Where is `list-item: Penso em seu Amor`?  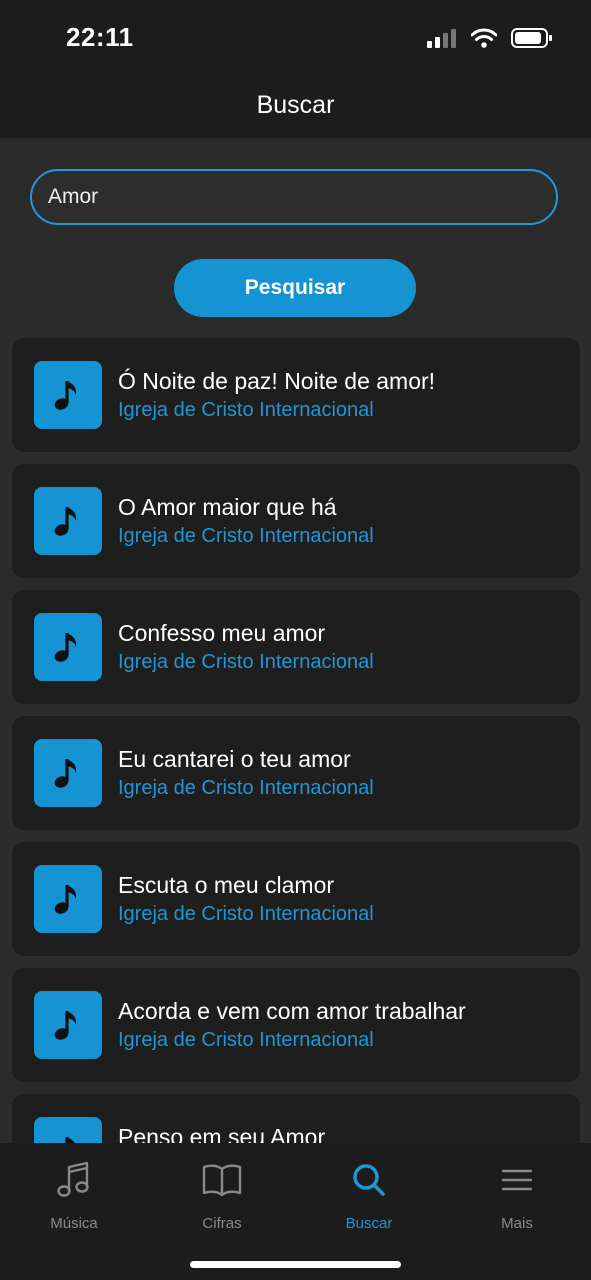
list-item: Penso em seu Amor is located at coordinates (296, 1118).